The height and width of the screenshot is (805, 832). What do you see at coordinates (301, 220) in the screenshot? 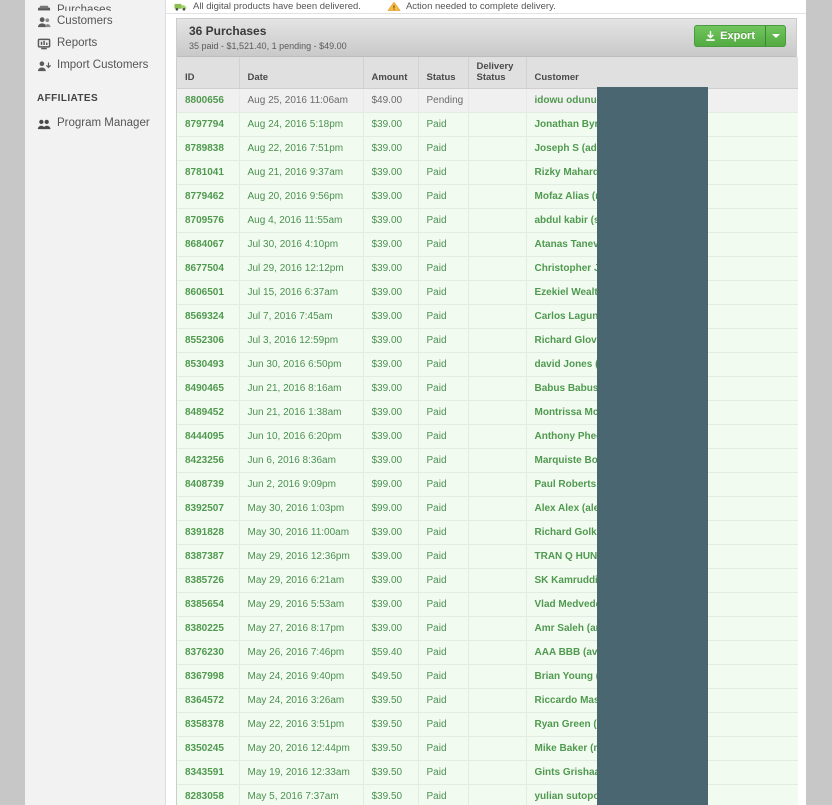
I see `purchase-date: Aug 4, 2016 11:55am` at bounding box center [301, 220].